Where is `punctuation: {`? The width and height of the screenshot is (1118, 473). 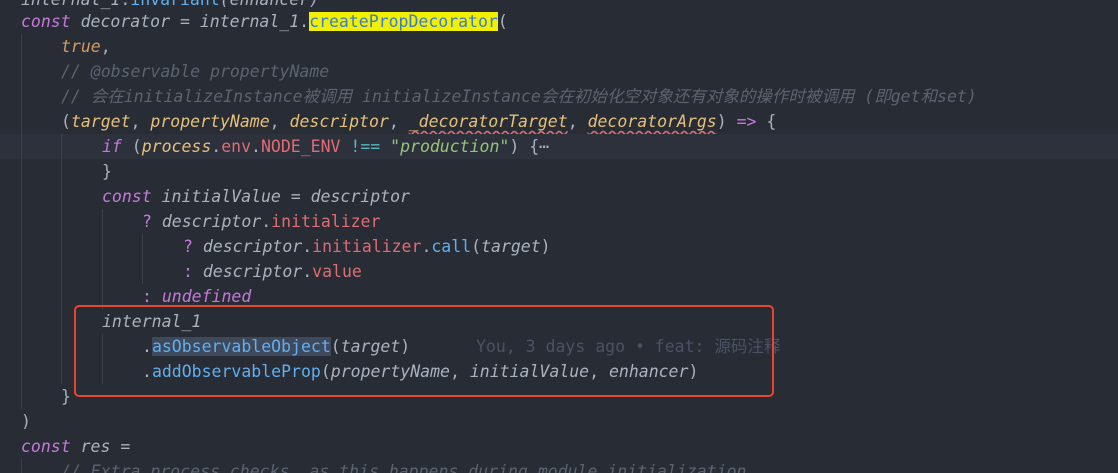
punctuation: { is located at coordinates (771, 121).